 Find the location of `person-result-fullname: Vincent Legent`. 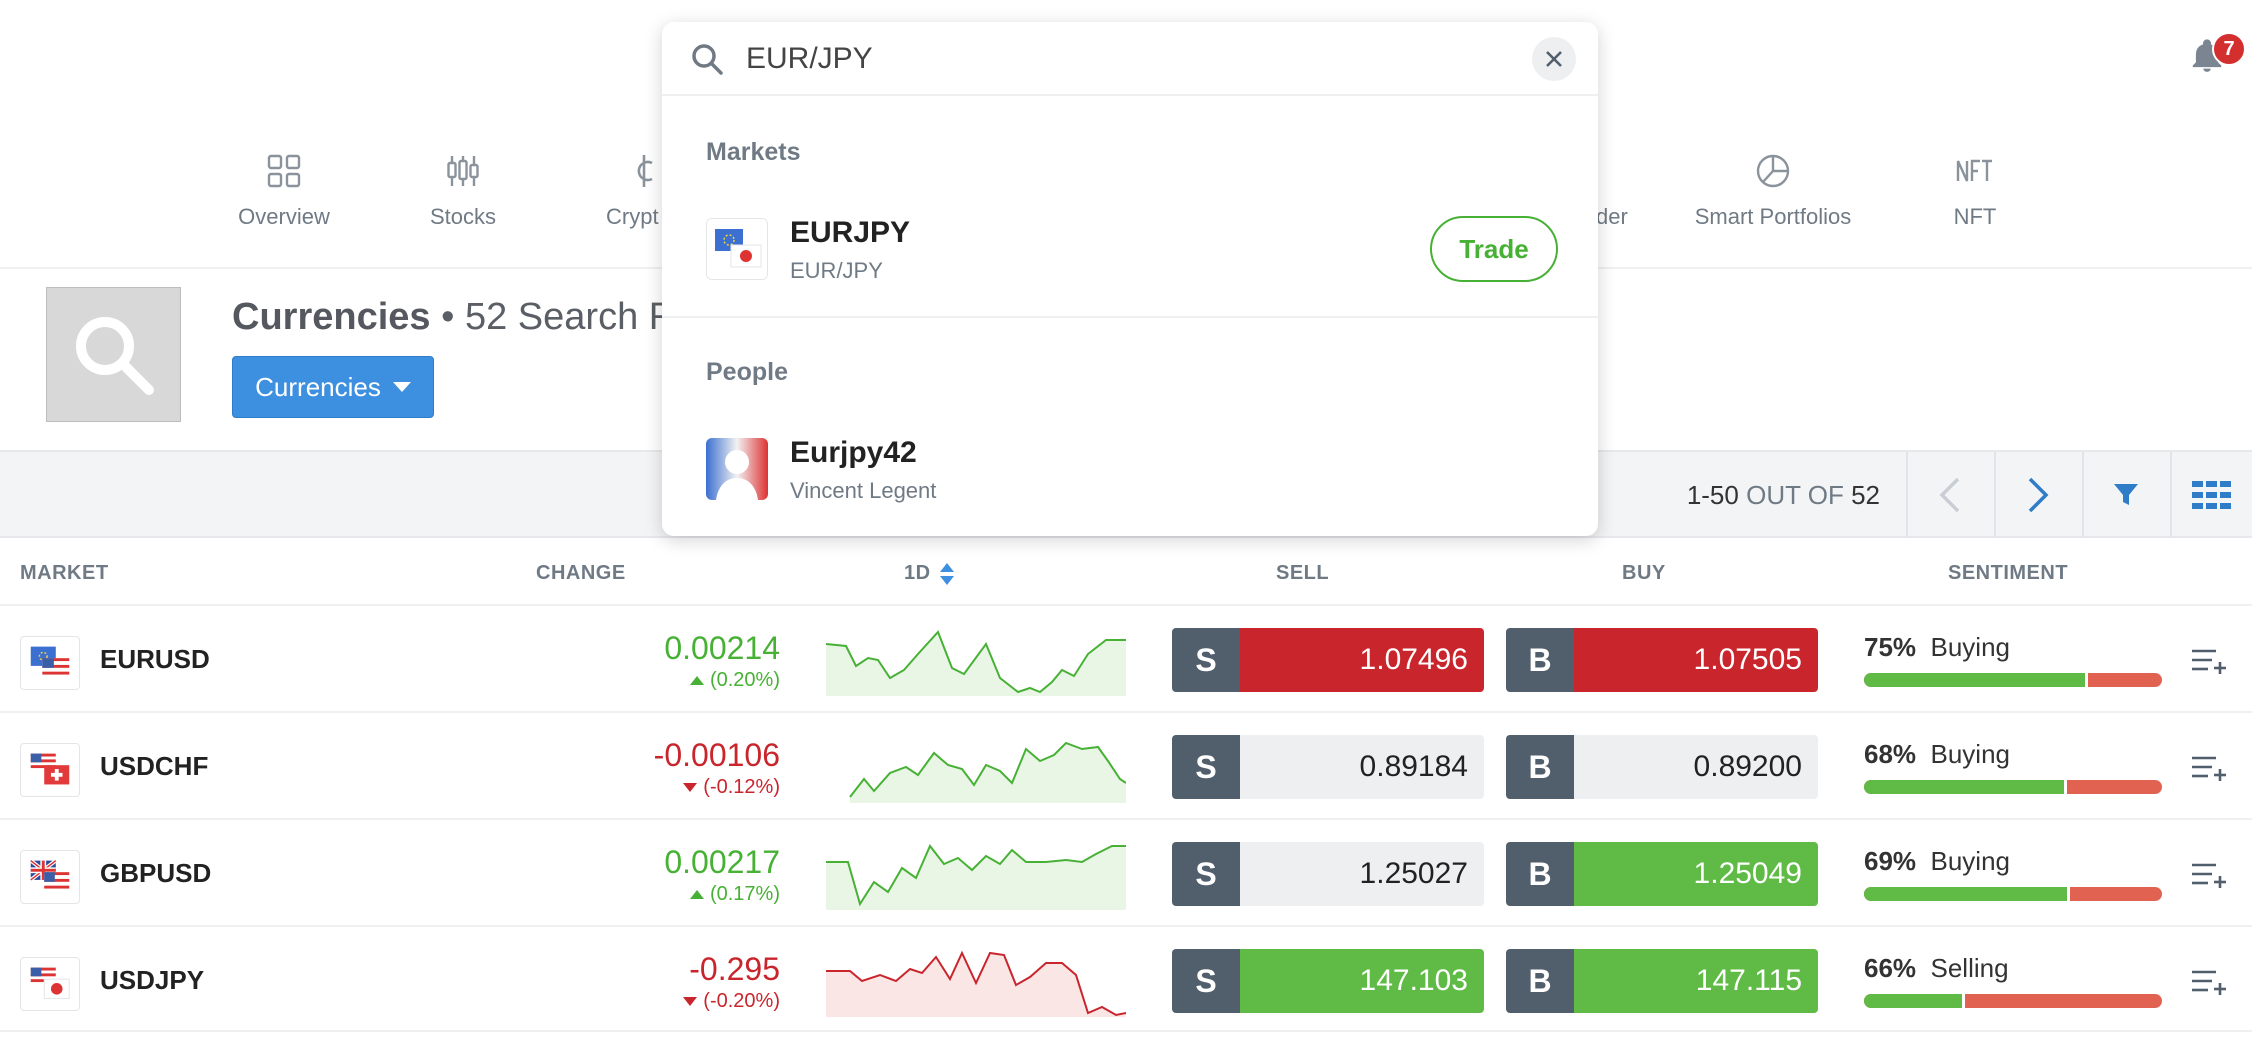

person-result-fullname: Vincent Legent is located at coordinates (863, 490).